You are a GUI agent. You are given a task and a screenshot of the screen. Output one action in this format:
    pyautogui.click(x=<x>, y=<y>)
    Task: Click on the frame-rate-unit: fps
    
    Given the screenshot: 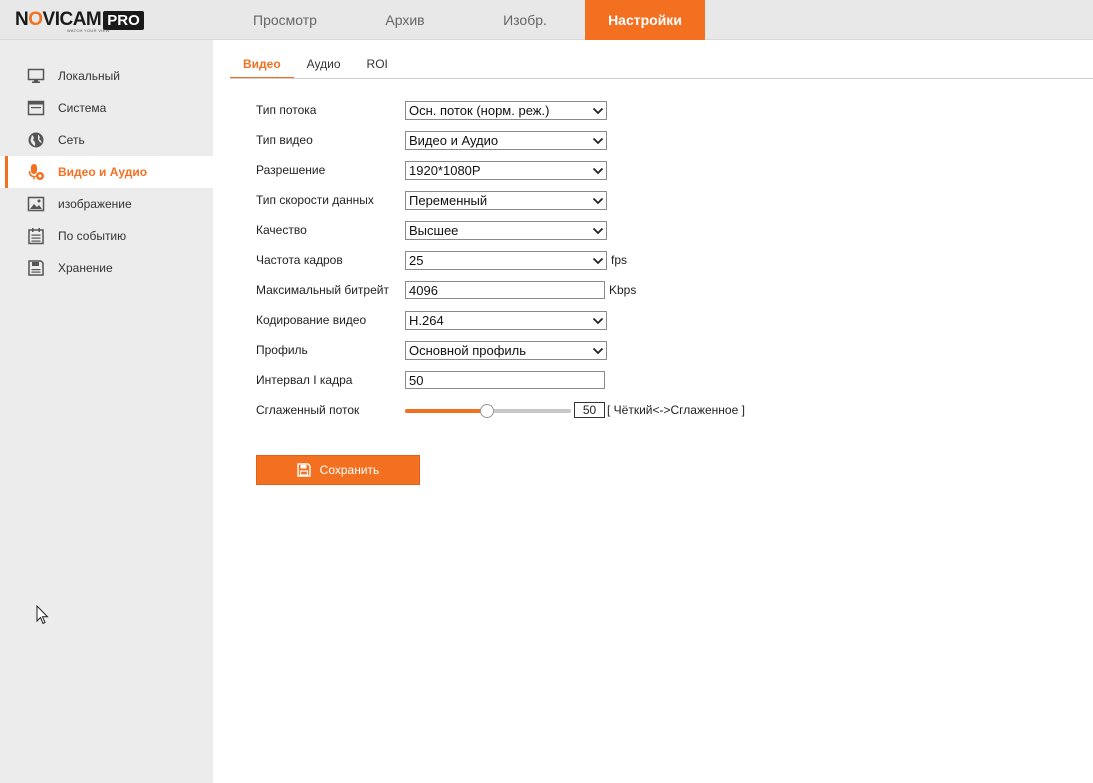 What is the action you would take?
    pyautogui.click(x=619, y=260)
    